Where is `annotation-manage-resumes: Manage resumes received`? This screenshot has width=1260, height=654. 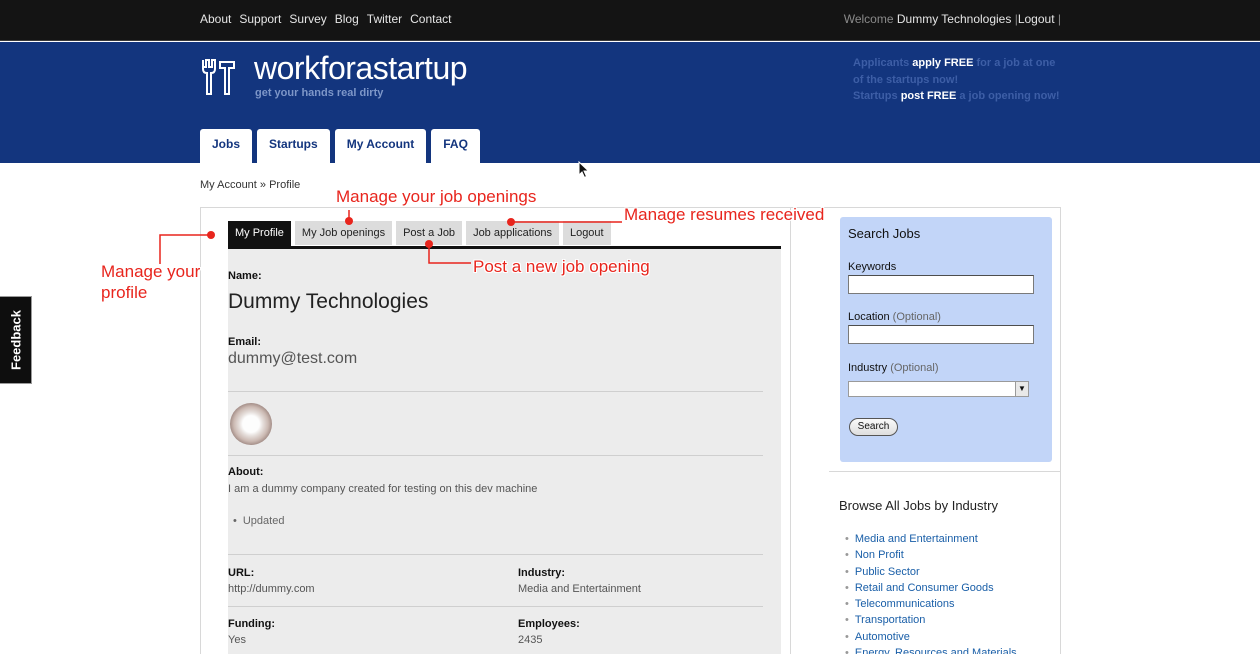 annotation-manage-resumes: Manage resumes received is located at coordinates (724, 214).